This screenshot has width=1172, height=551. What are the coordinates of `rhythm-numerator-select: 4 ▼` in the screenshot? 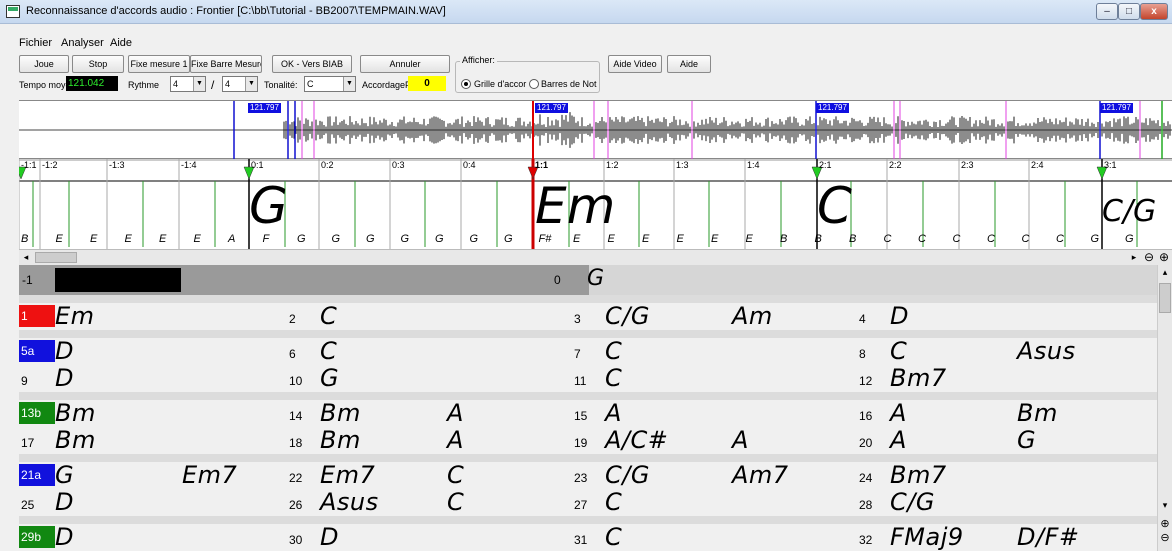 It's located at (188, 84).